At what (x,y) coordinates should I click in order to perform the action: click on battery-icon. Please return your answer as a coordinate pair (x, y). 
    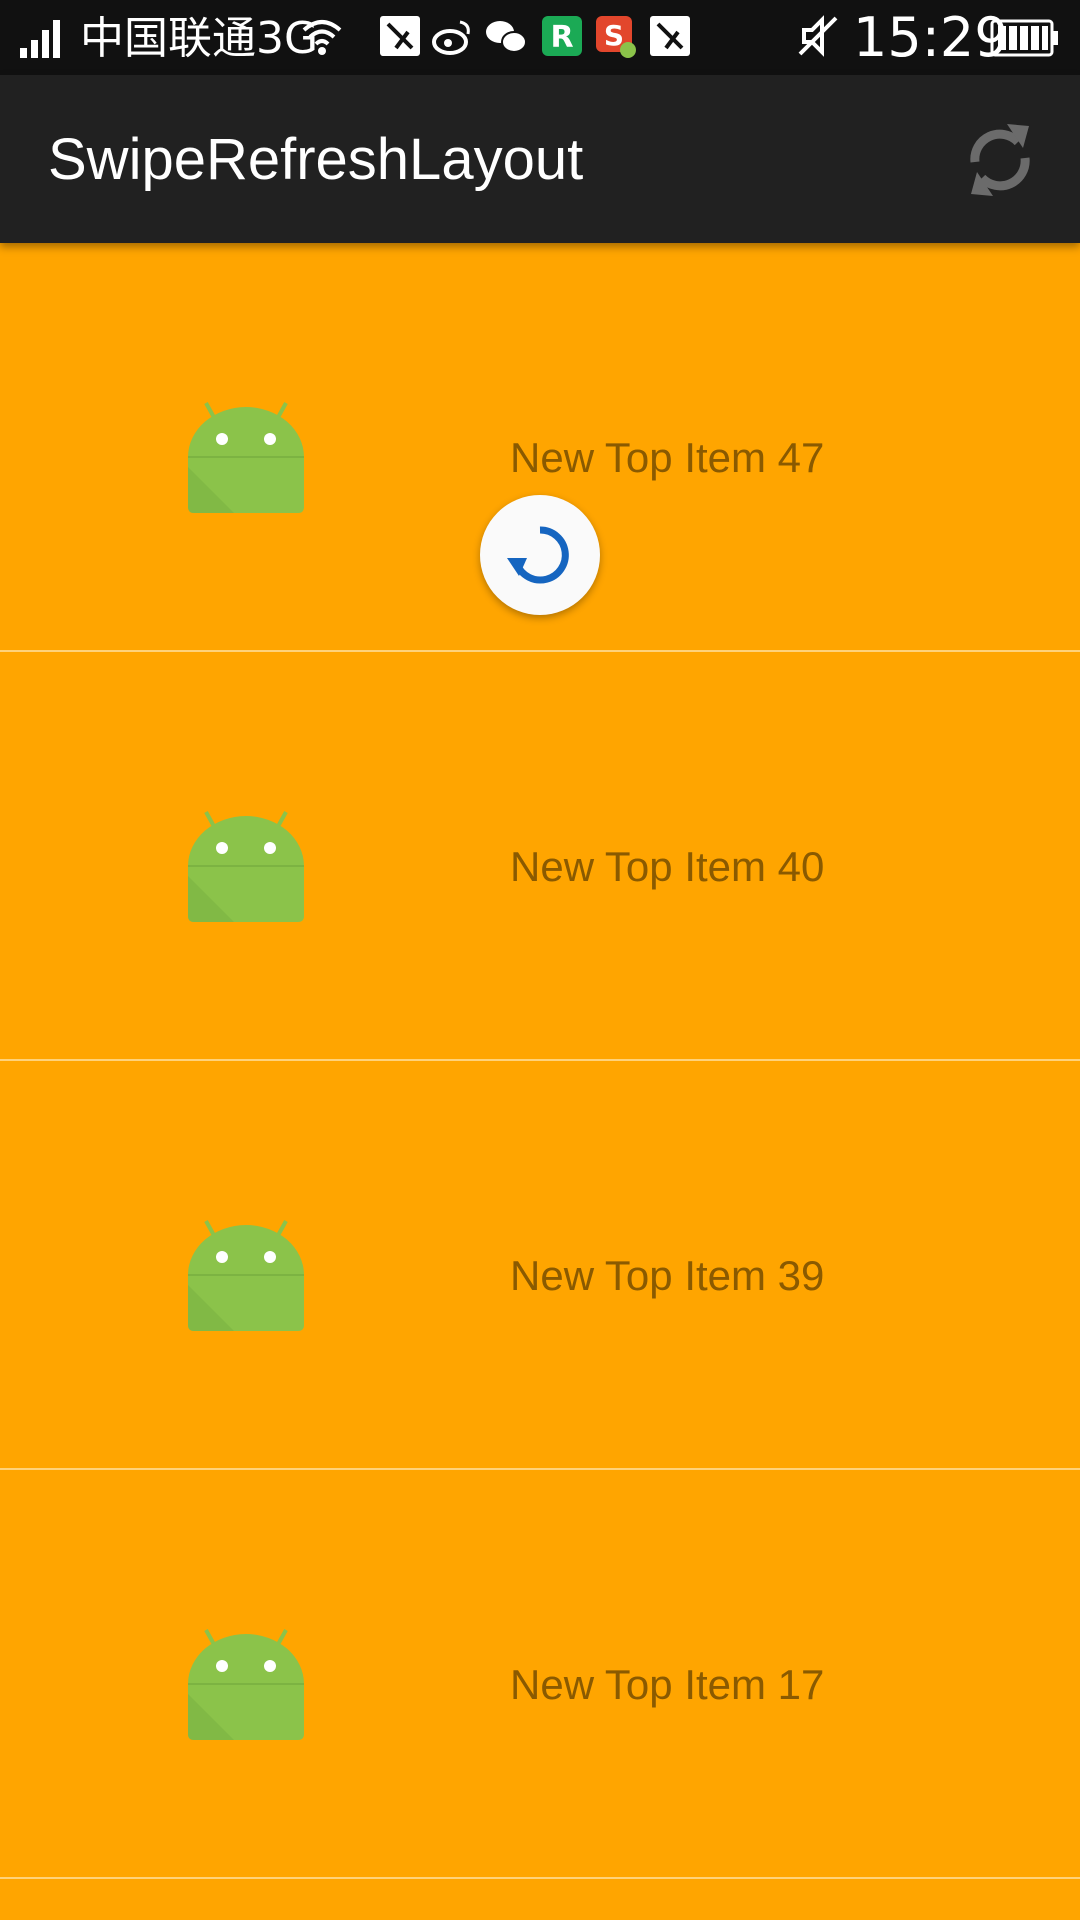
    Looking at the image, I should click on (1024, 38).